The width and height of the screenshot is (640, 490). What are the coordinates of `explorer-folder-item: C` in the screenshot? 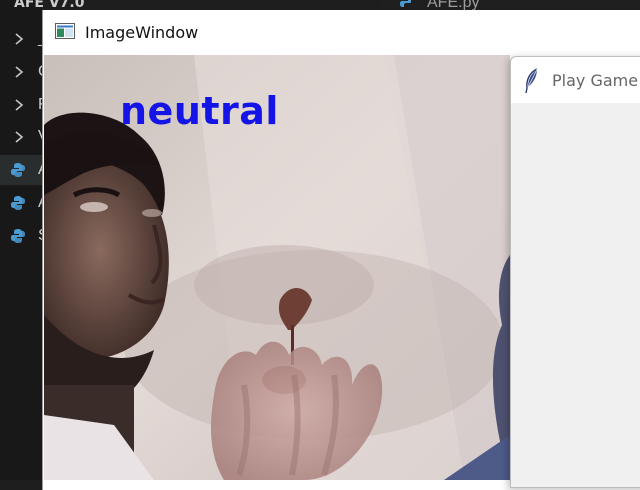 It's located at (25, 72).